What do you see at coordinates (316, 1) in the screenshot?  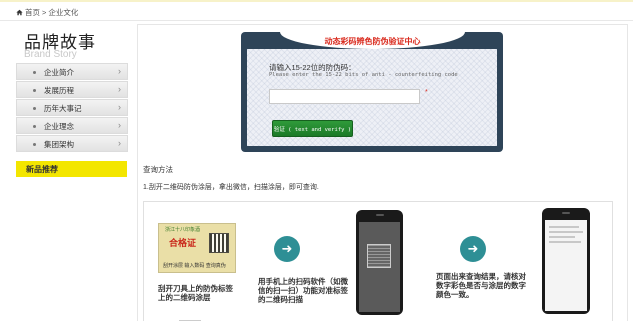 I see `top-accent-line` at bounding box center [316, 1].